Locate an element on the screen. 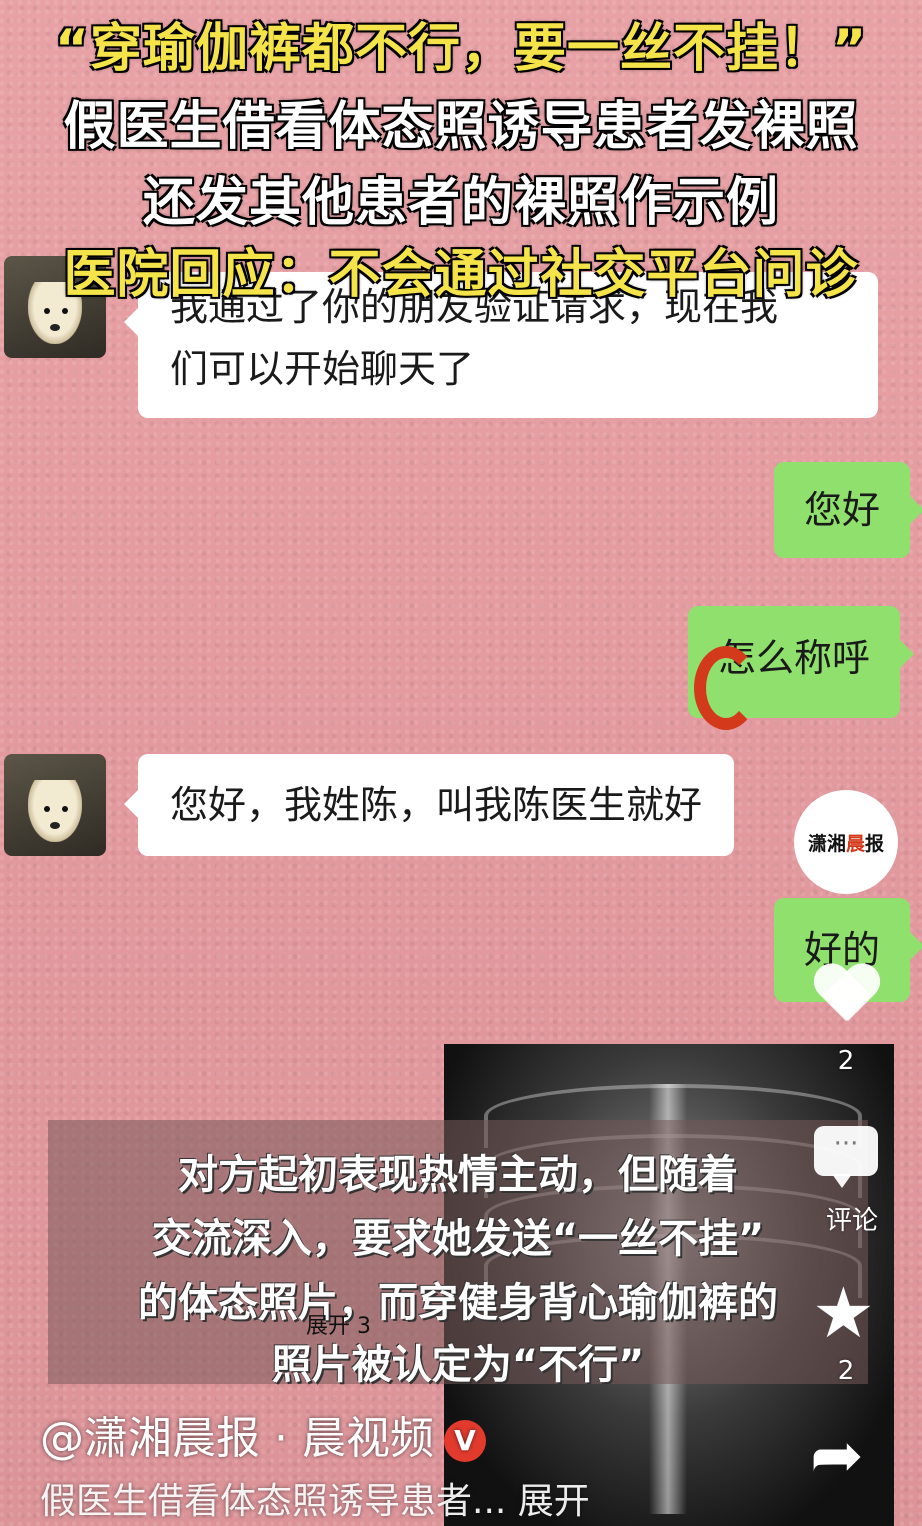 Image resolution: width=922 pixels, height=1526 pixels. comment-icon: ··· is located at coordinates (846, 1157).